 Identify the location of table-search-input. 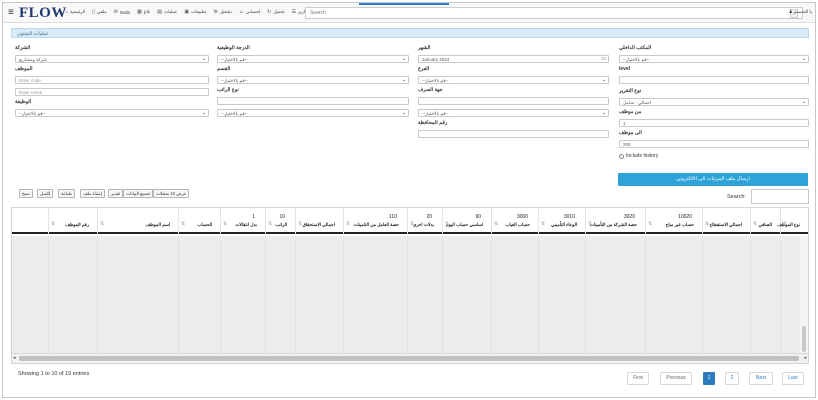
(780, 196).